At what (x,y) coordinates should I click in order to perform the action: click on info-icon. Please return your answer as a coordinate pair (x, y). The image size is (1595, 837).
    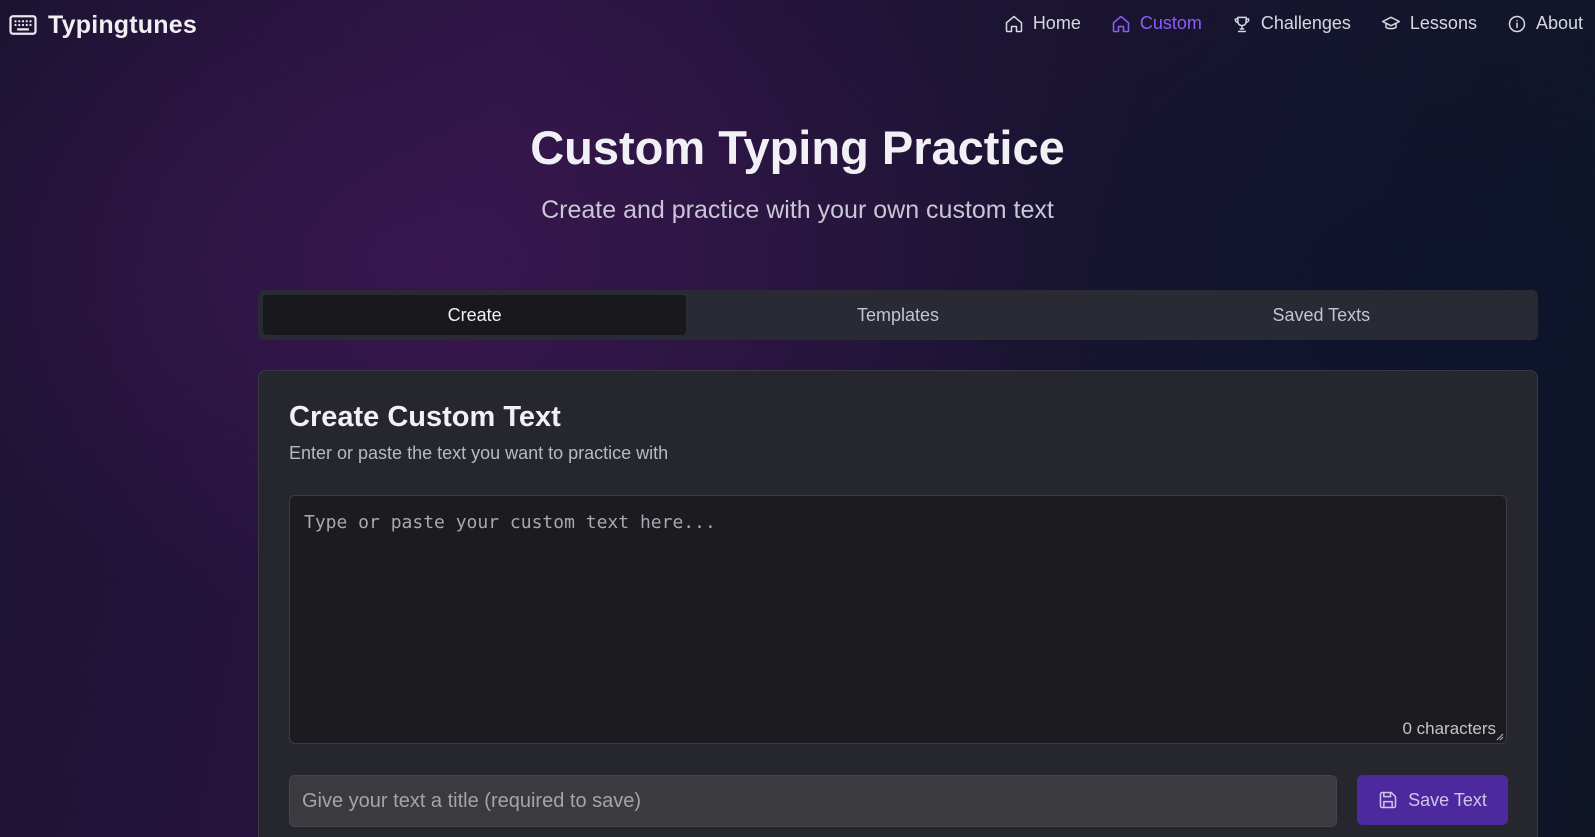
    Looking at the image, I should click on (1517, 23).